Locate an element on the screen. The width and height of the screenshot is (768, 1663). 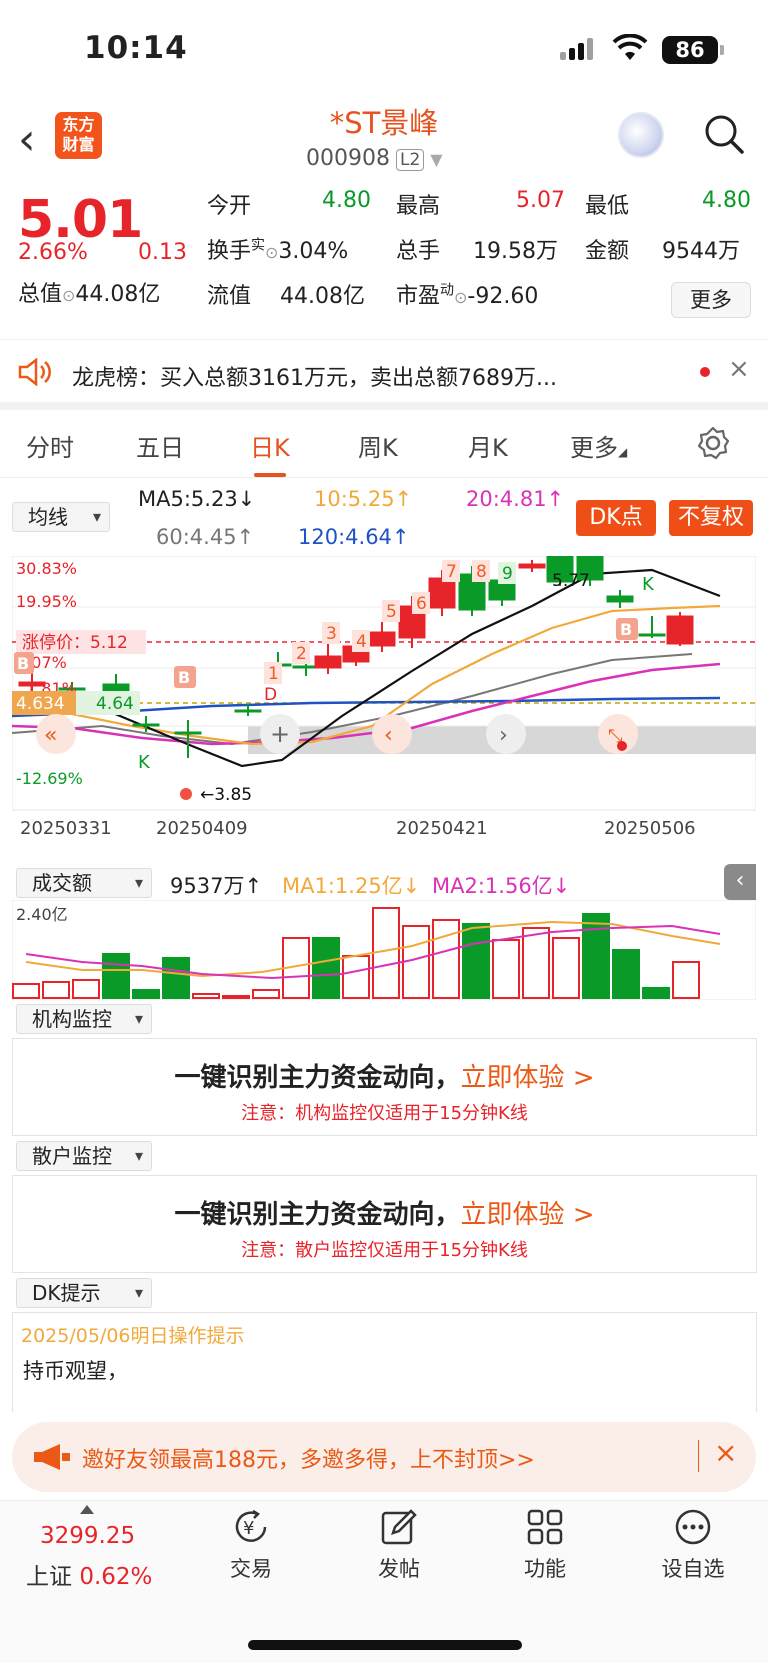
index-value: 3299.25 is located at coordinates (88, 1536).